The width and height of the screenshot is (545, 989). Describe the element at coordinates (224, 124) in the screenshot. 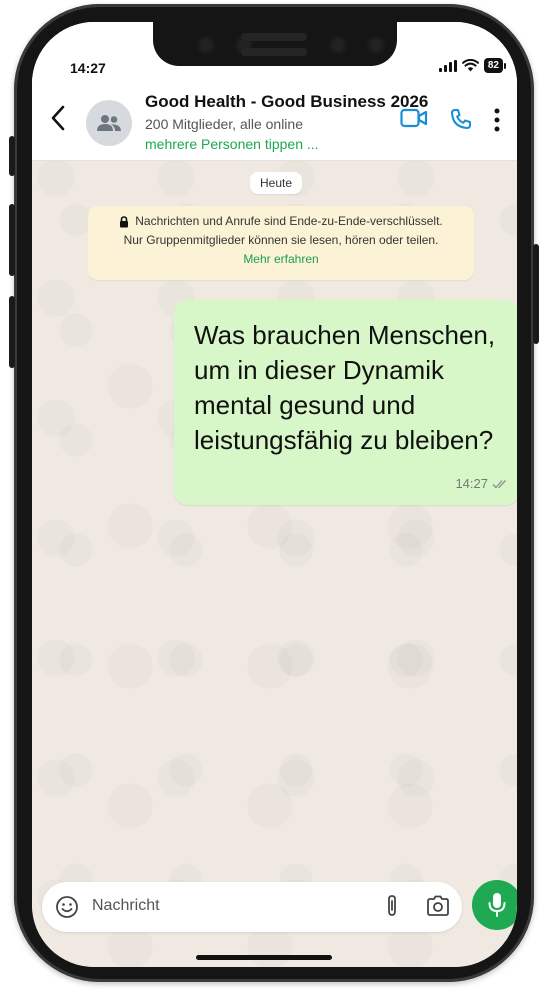

I see `chat-member-count: 200 Mitglieder, alle online` at that location.